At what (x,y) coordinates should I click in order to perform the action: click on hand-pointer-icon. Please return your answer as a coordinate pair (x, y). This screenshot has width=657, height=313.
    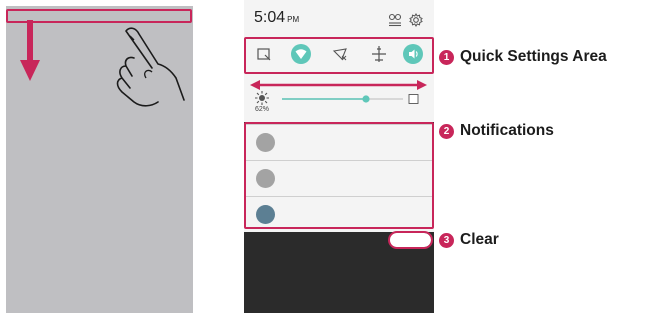
    Looking at the image, I should click on (150, 67).